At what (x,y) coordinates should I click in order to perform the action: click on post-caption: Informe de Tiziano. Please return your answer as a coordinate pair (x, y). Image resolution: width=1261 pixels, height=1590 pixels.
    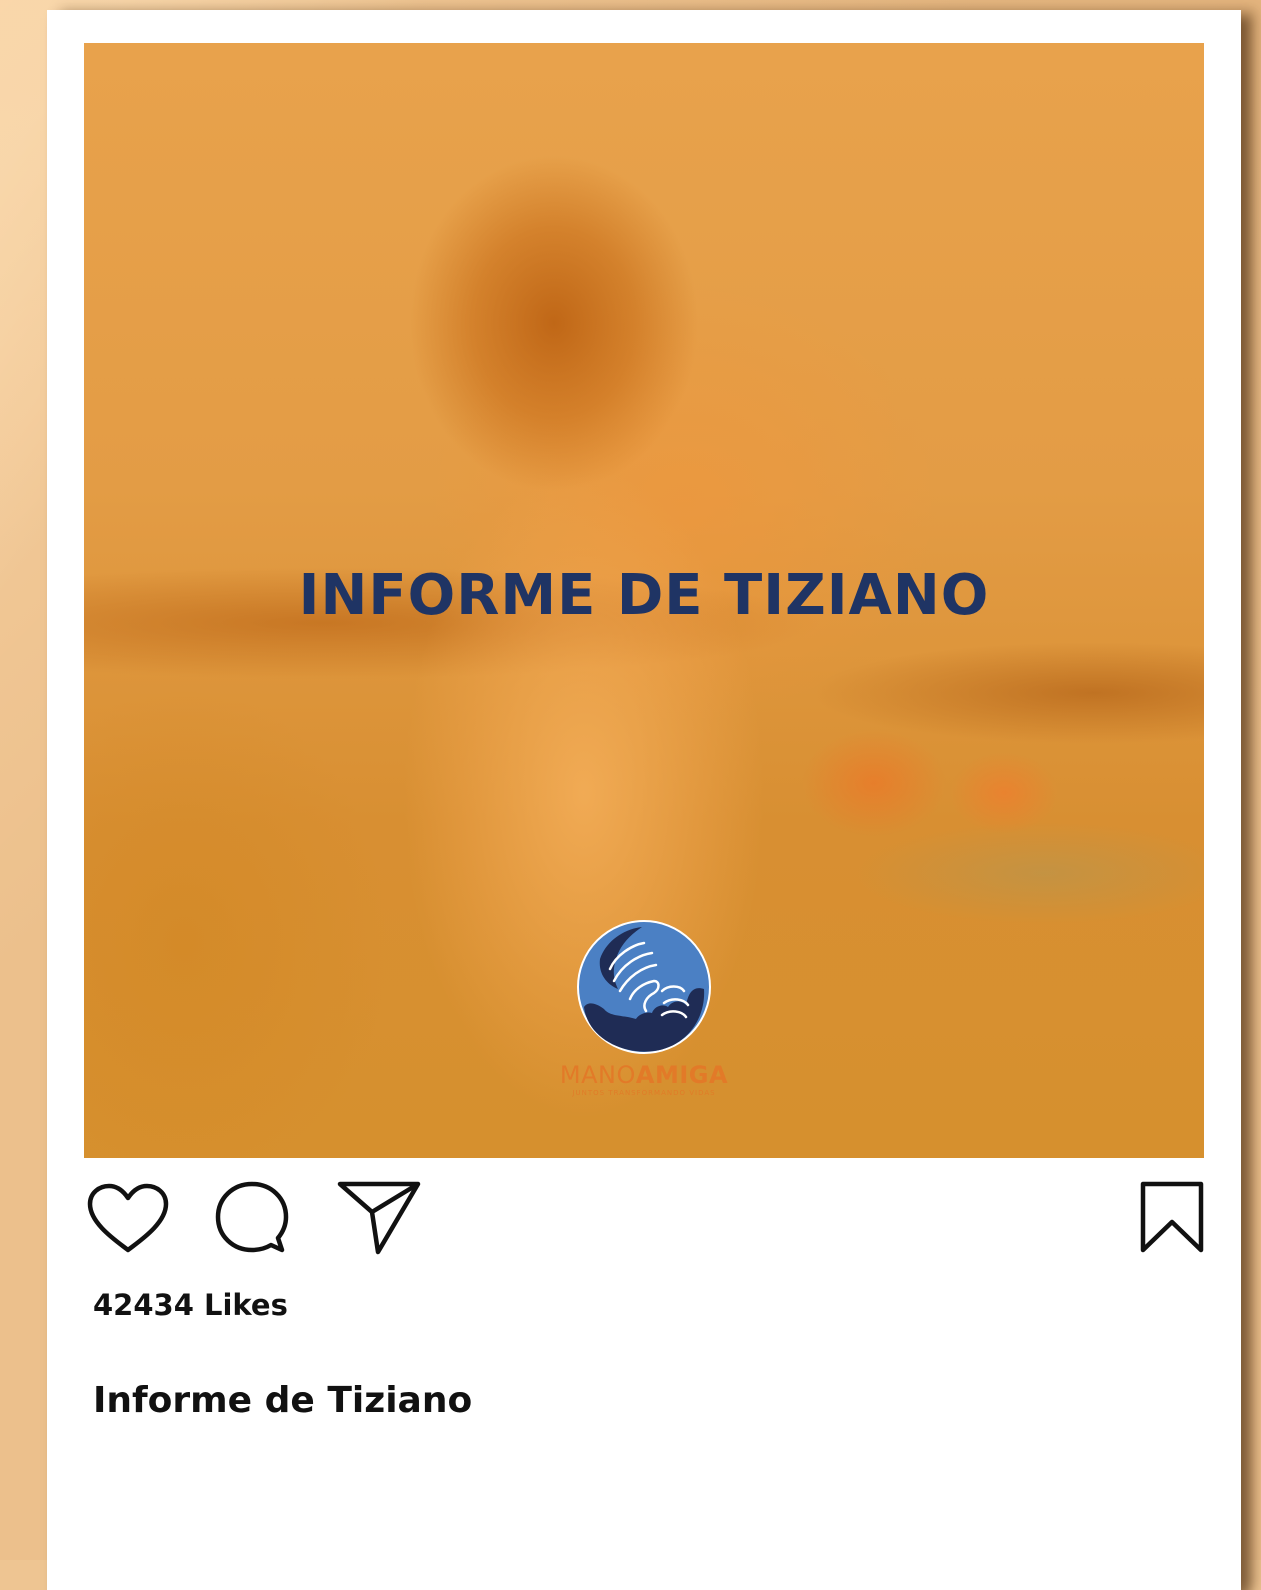
    Looking at the image, I should click on (283, 1400).